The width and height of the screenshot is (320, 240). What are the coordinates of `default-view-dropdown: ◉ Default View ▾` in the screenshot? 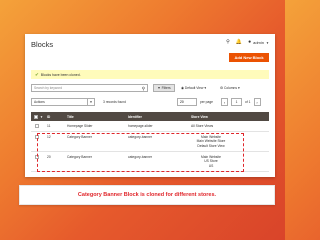 It's located at (193, 88).